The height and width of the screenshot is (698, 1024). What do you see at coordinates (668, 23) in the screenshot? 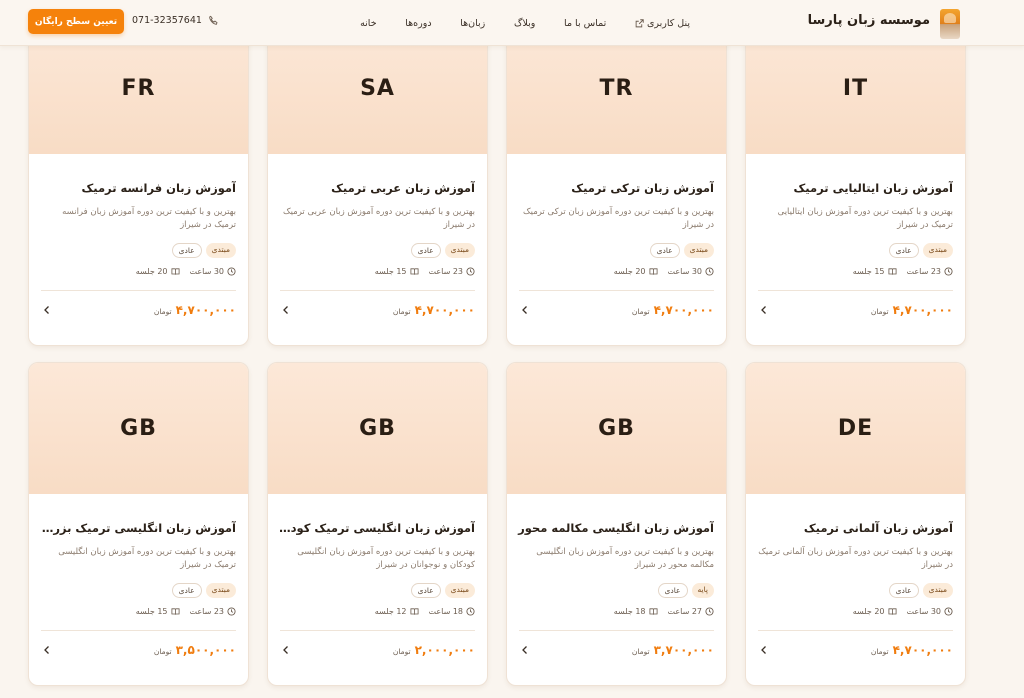
I see `nav-user-panel-label: پنل کاربری` at bounding box center [668, 23].